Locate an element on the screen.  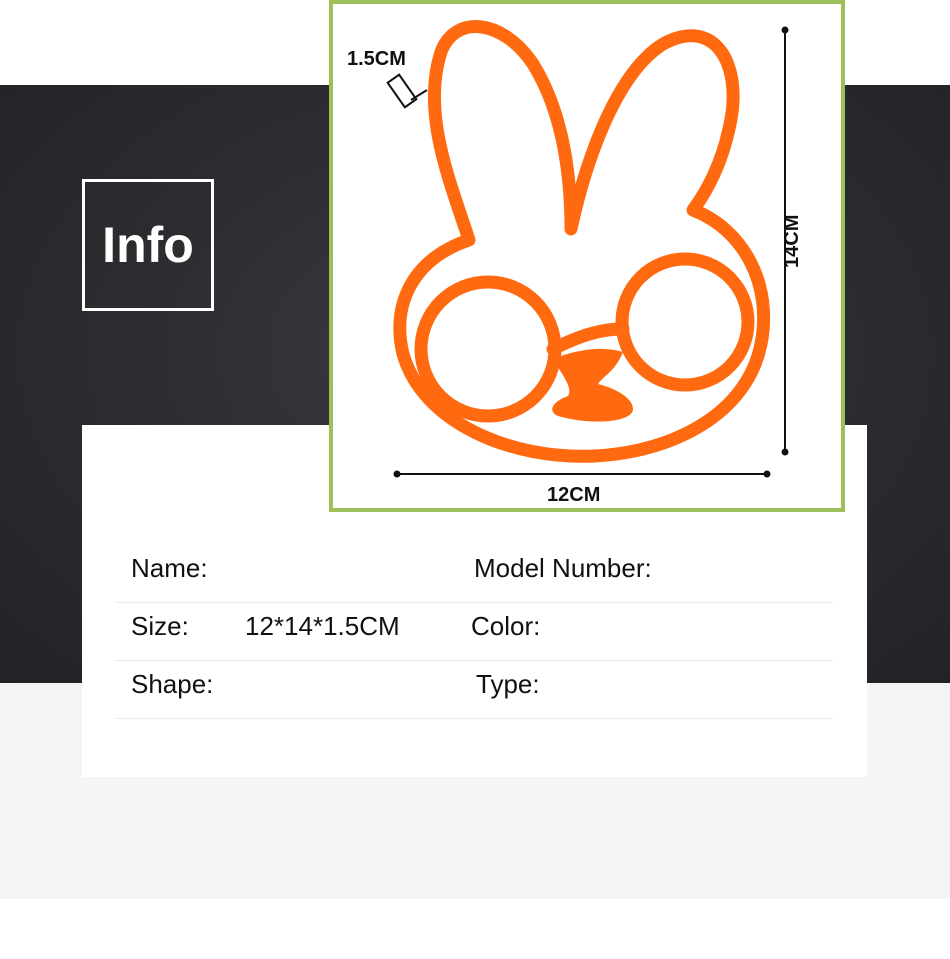
spec-name-label: Name: is located at coordinates (169, 568).